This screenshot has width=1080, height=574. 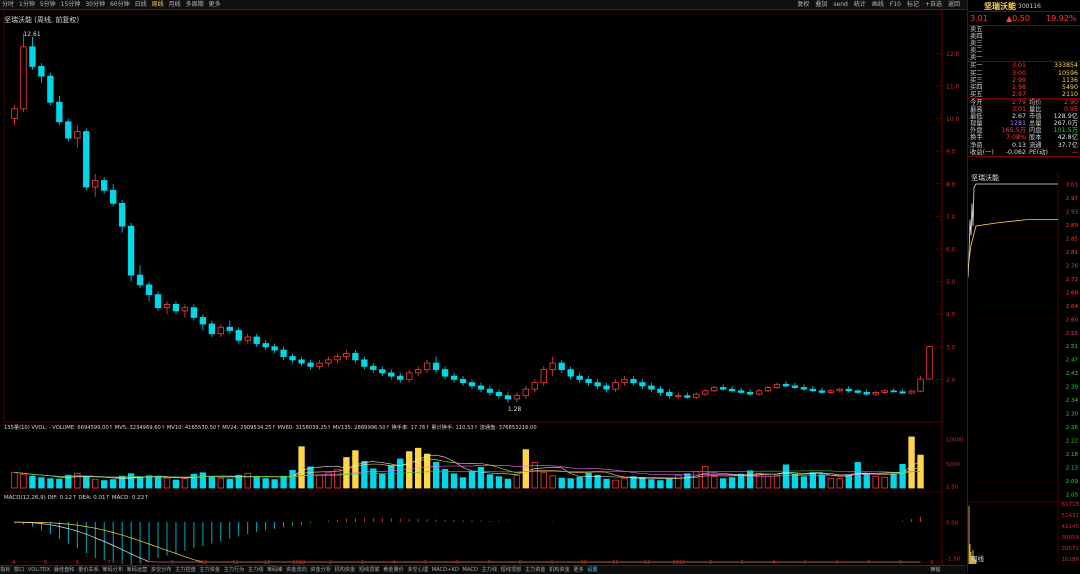 I want to click on indicator-tab: MACD+KD, so click(x=445, y=570).